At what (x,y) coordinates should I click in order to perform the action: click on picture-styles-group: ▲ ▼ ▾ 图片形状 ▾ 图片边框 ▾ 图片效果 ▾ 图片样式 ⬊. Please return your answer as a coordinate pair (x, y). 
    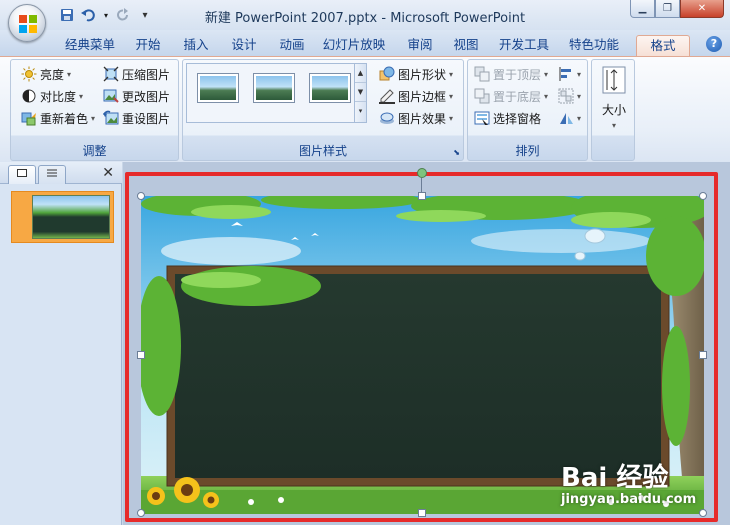
    Looking at the image, I should click on (323, 110).